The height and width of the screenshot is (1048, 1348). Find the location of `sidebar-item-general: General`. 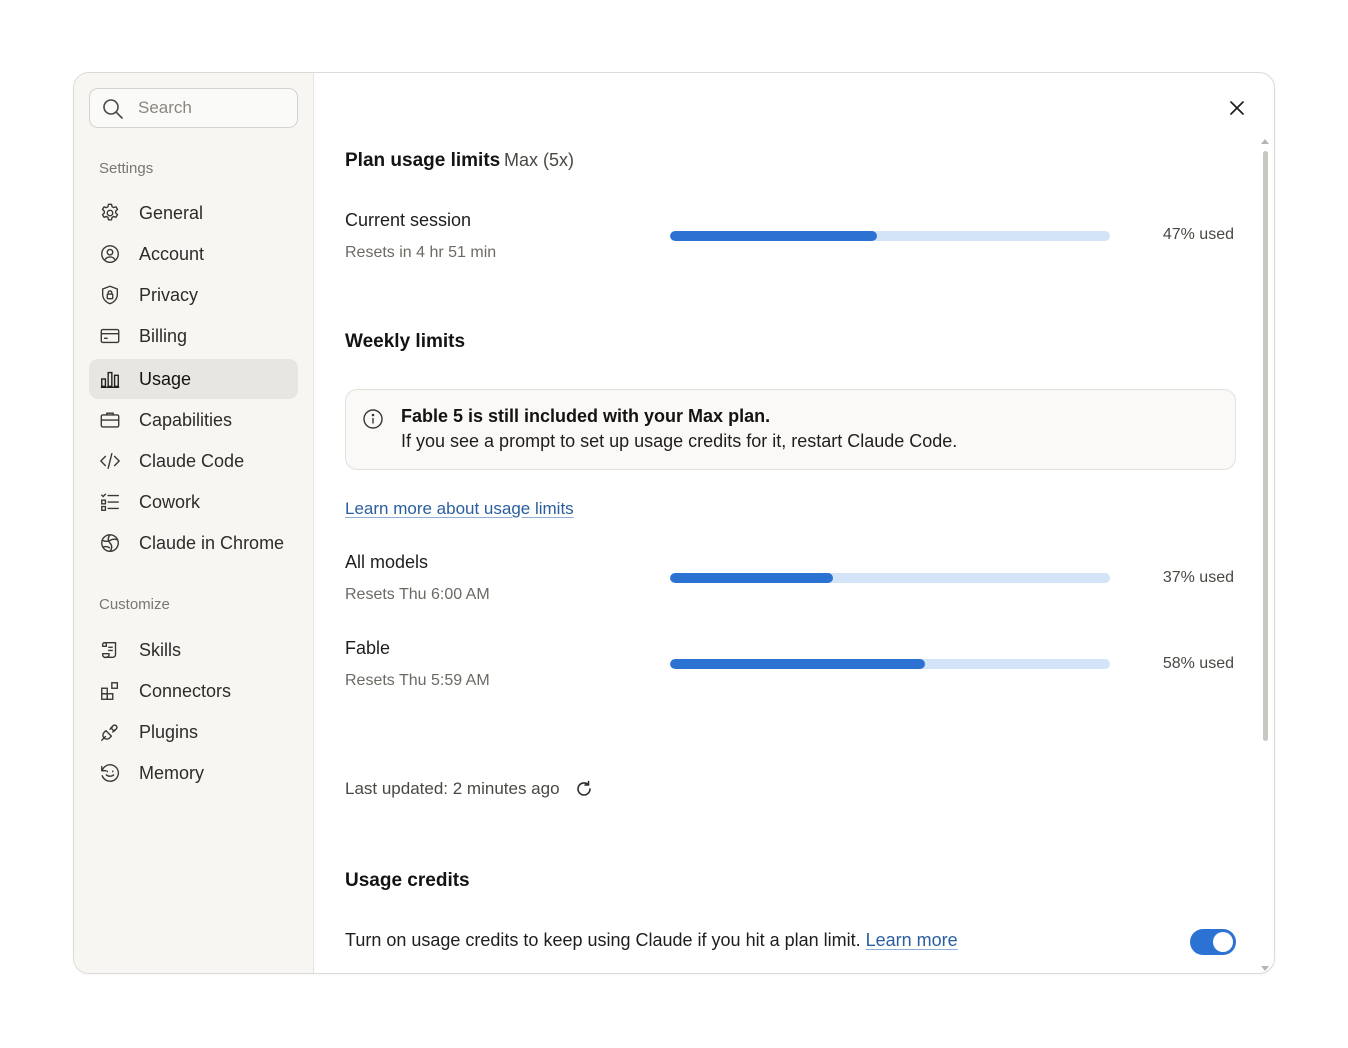

sidebar-item-general: General is located at coordinates (193, 213).